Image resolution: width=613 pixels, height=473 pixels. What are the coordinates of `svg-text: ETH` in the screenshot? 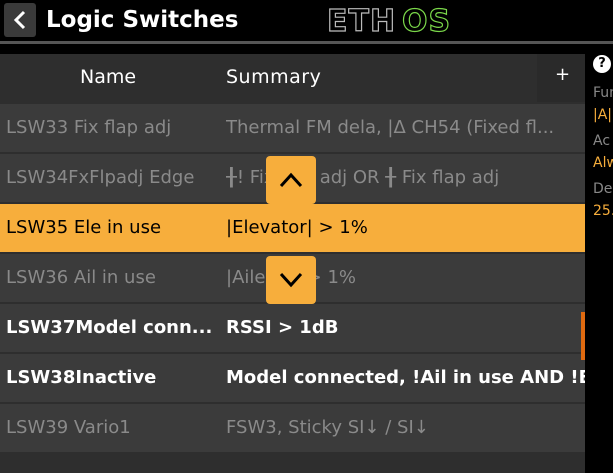 It's located at (361, 20).